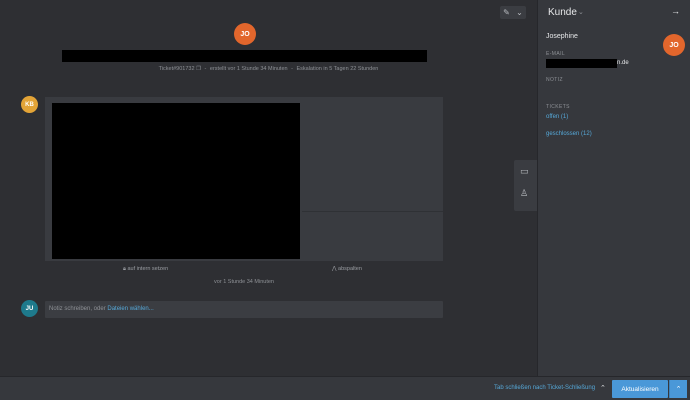 This screenshot has width=690, height=400. I want to click on split-label: abspalten, so click(350, 269).